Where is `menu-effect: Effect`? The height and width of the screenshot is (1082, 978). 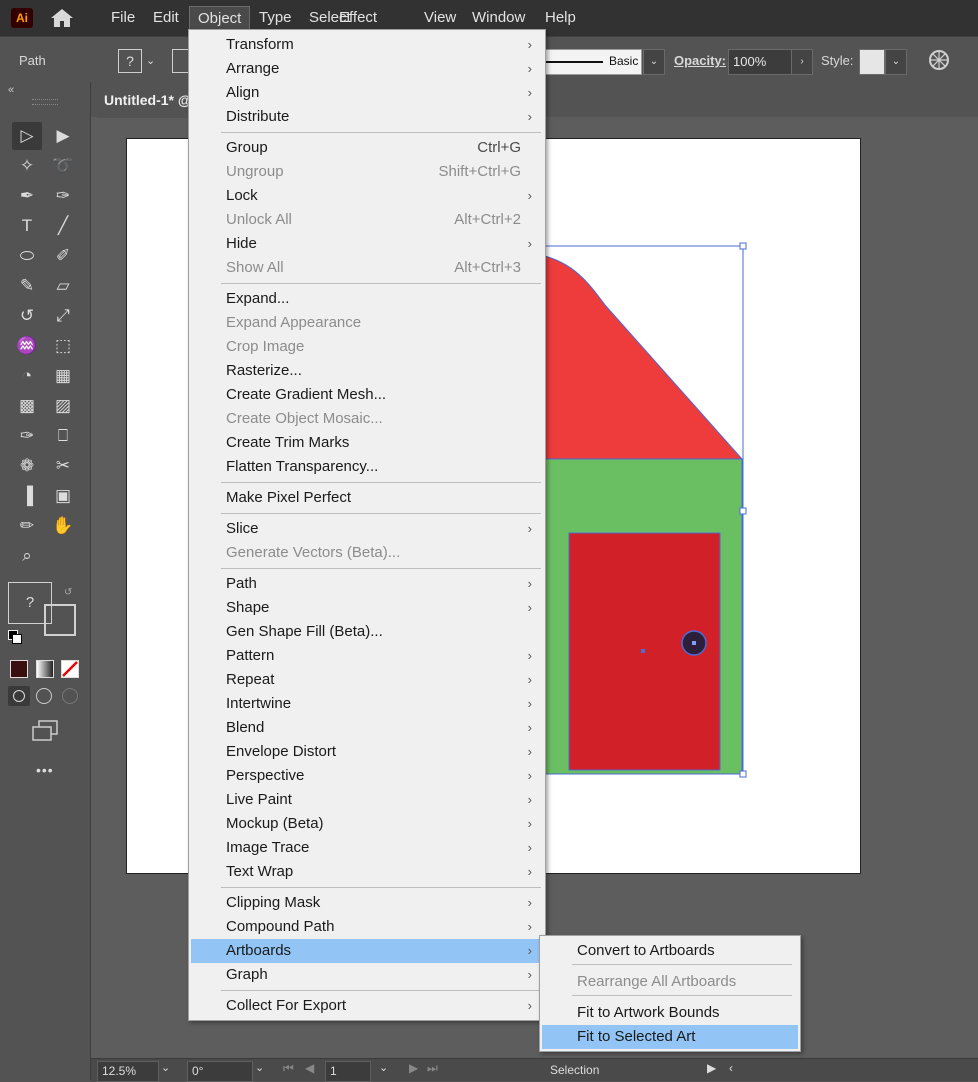
menu-effect: Effect is located at coordinates (358, 18).